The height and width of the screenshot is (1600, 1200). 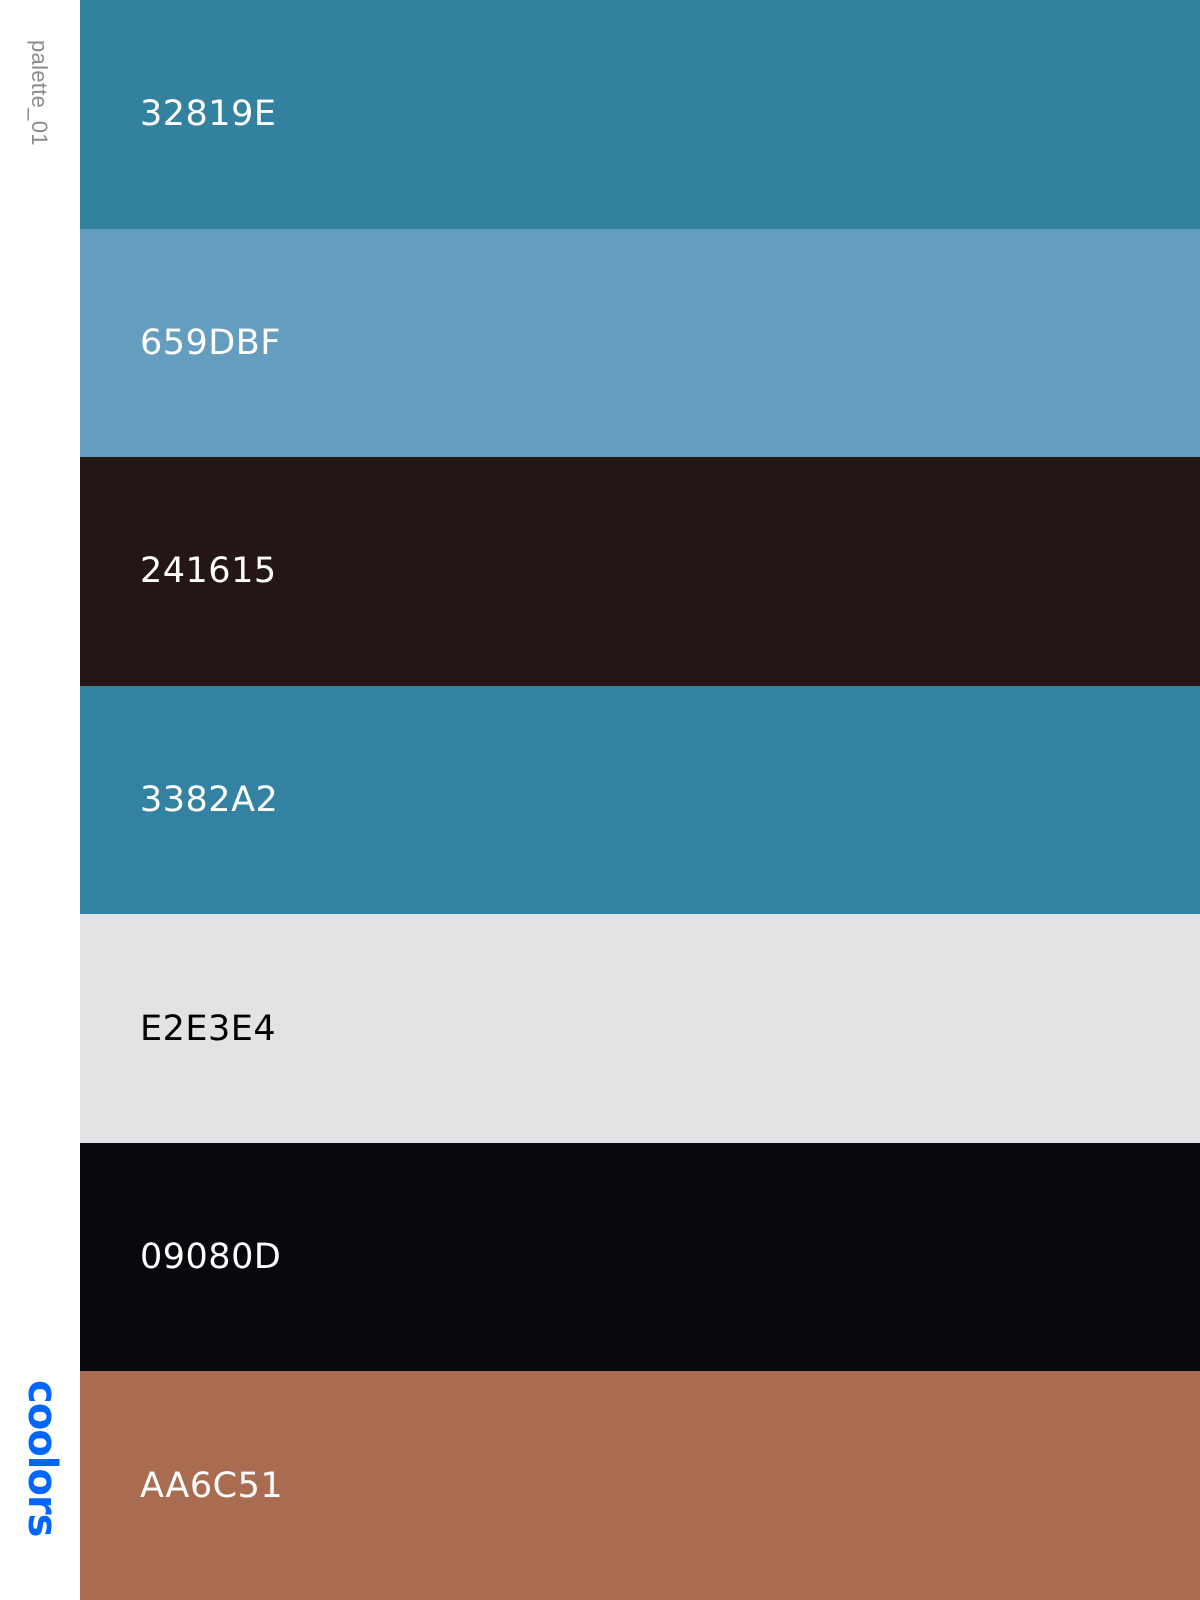 What do you see at coordinates (211, 1257) in the screenshot?
I see `hex-code-label: 09080D` at bounding box center [211, 1257].